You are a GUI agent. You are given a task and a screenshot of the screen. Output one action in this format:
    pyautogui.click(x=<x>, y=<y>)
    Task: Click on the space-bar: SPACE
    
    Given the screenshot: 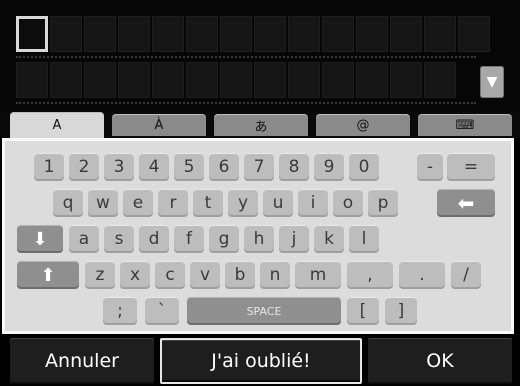 What is the action you would take?
    pyautogui.click(x=264, y=311)
    